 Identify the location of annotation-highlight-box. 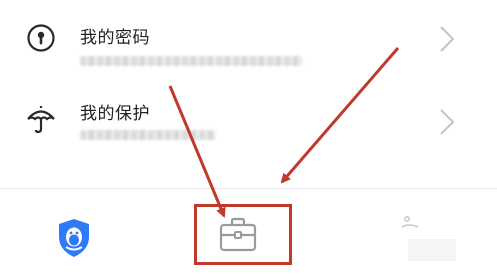
(243, 234).